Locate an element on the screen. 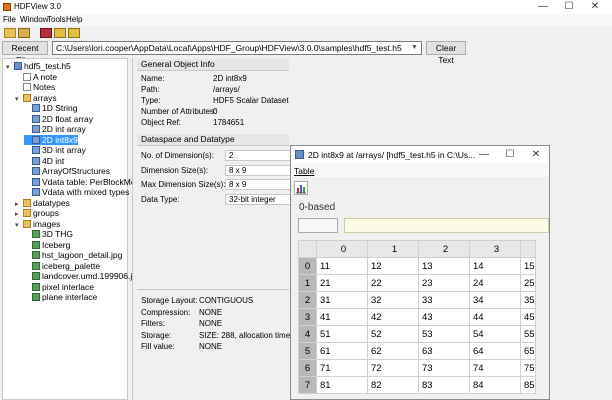 This screenshot has width=612, height=400. table-cell: 32 is located at coordinates (393, 300).